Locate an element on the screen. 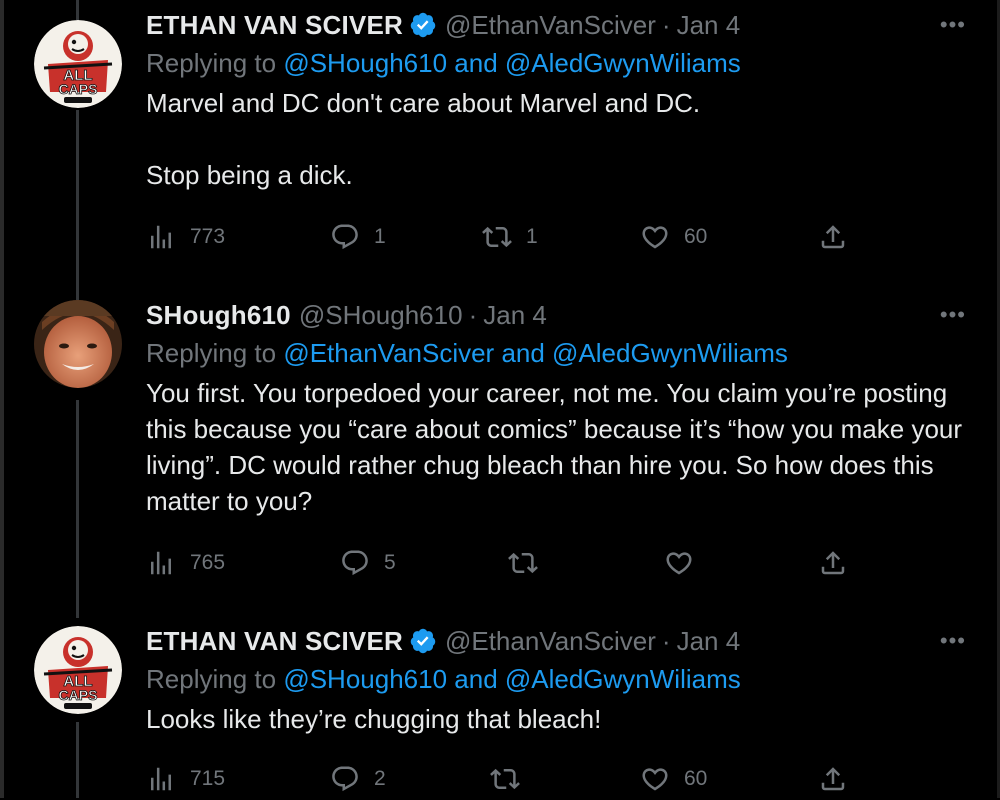  reply-button: 1 is located at coordinates (358, 237).